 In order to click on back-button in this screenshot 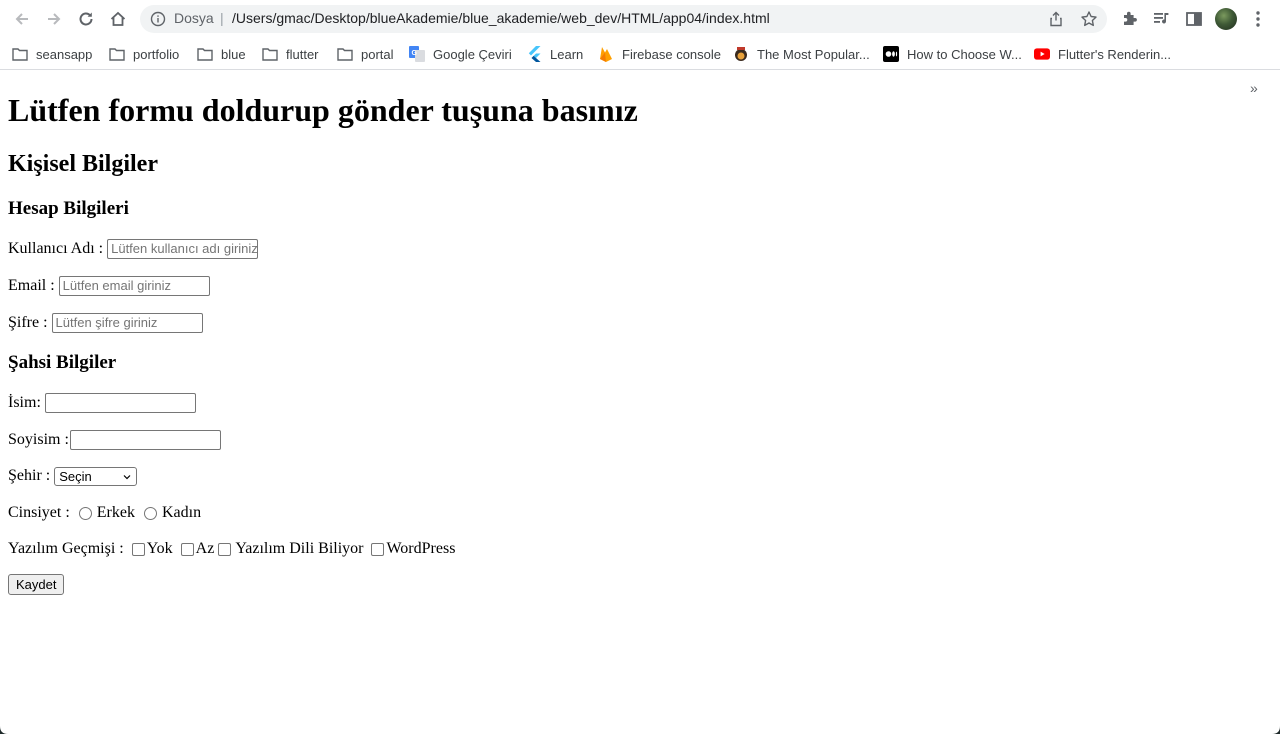, I will do `click(22, 19)`.